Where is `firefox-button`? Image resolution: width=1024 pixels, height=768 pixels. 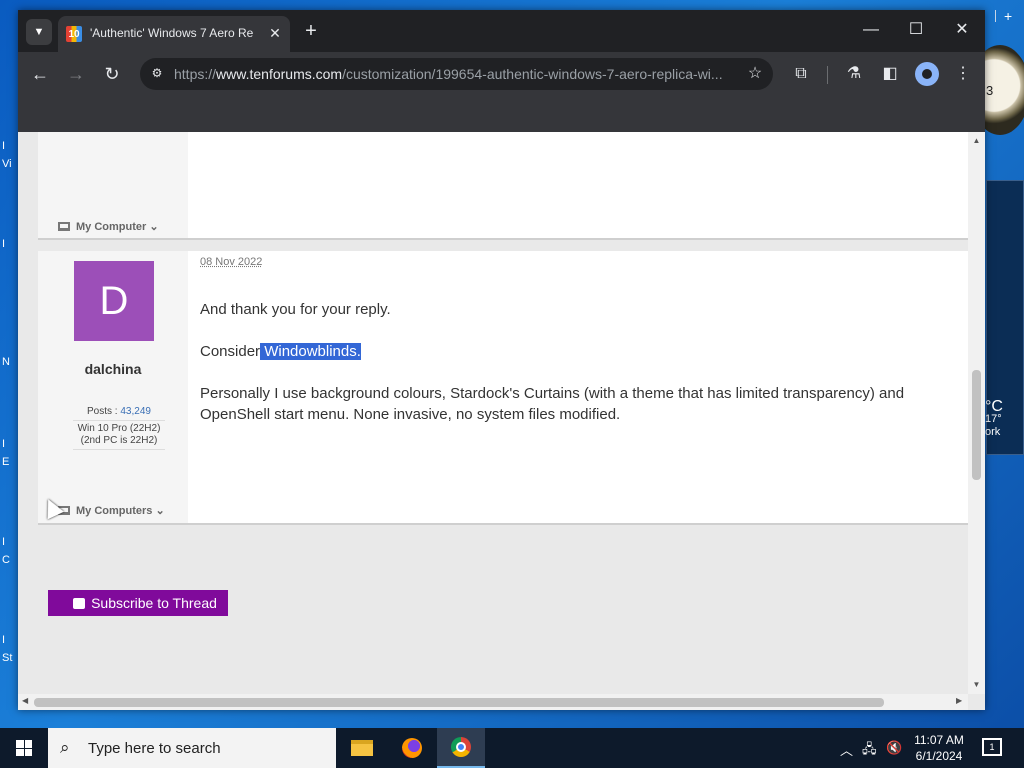
firefox-button is located at coordinates (412, 748).